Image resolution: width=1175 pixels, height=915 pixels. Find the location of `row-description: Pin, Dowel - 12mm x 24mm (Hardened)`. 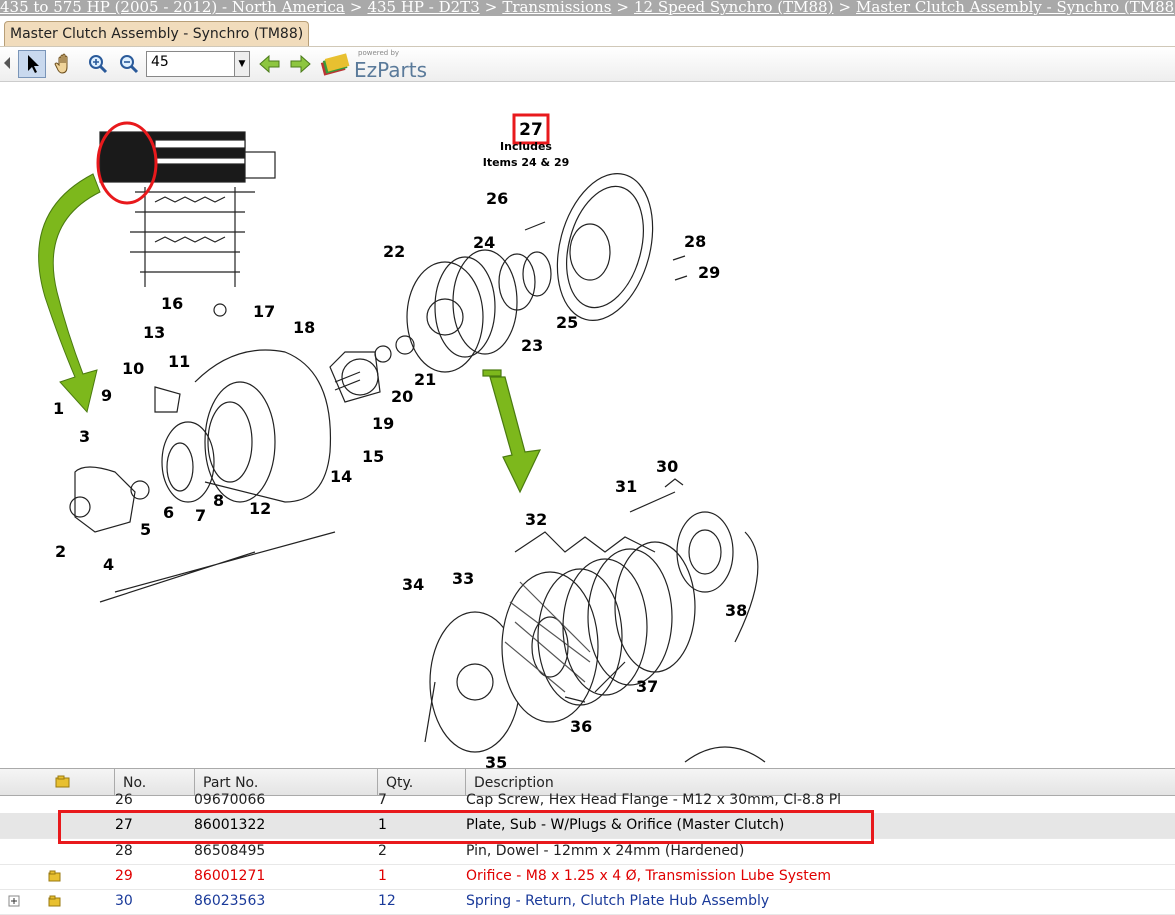

row-description: Pin, Dowel - 12mm x 24mm (Hardened) is located at coordinates (605, 851).